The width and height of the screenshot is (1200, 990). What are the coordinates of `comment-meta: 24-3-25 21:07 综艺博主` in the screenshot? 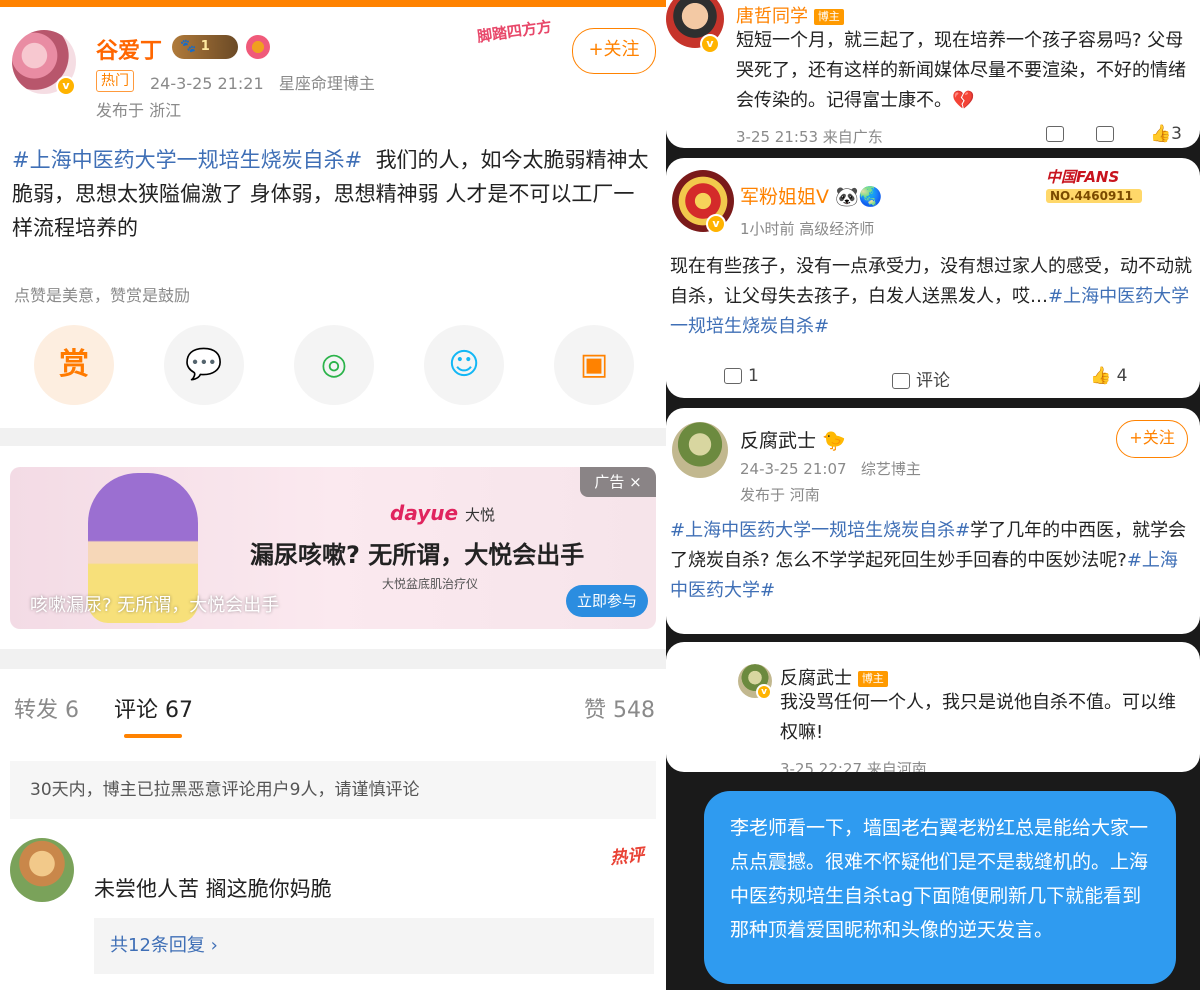 It's located at (830, 469).